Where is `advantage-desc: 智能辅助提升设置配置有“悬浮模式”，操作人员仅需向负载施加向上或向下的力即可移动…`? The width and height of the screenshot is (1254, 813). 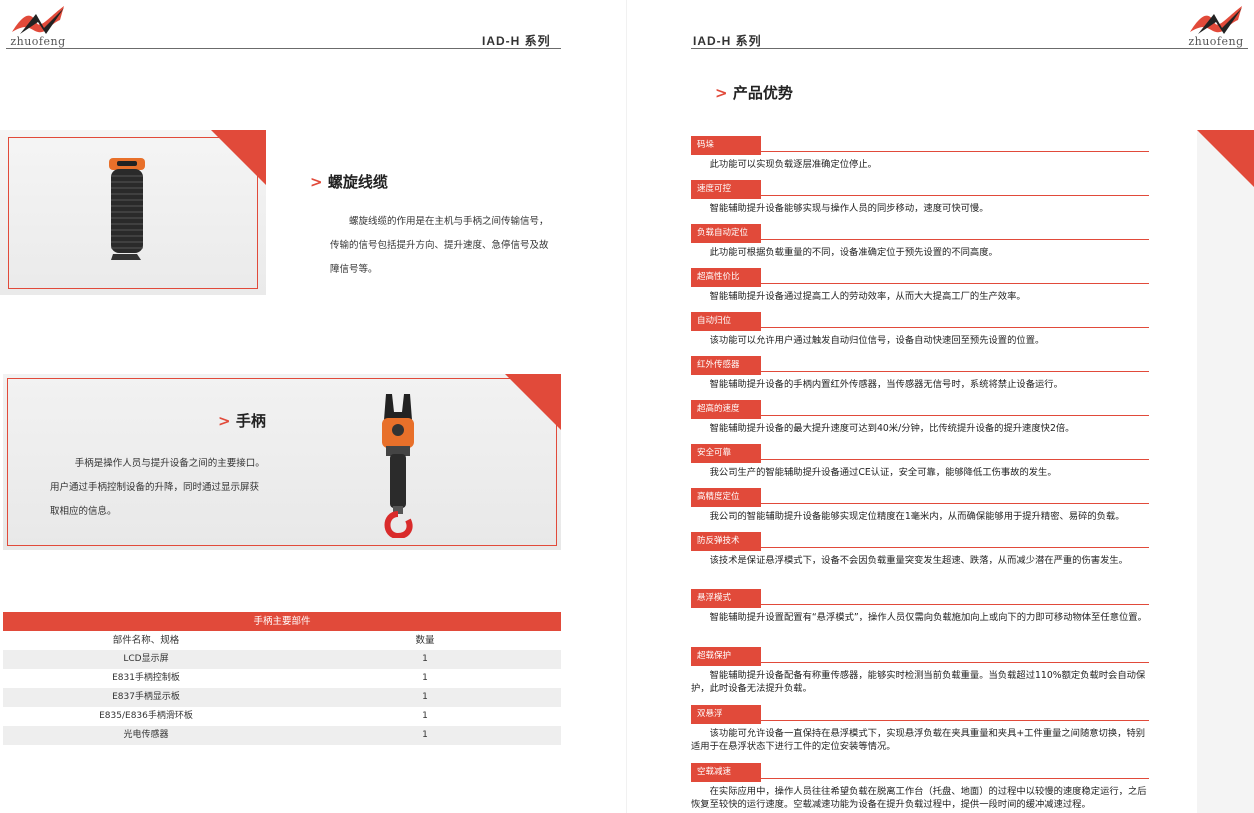 advantage-desc: 智能辅助提升设置配置有“悬浮模式”，操作人员仅需向负载施加向上或向下的力即可移动… is located at coordinates (928, 617).